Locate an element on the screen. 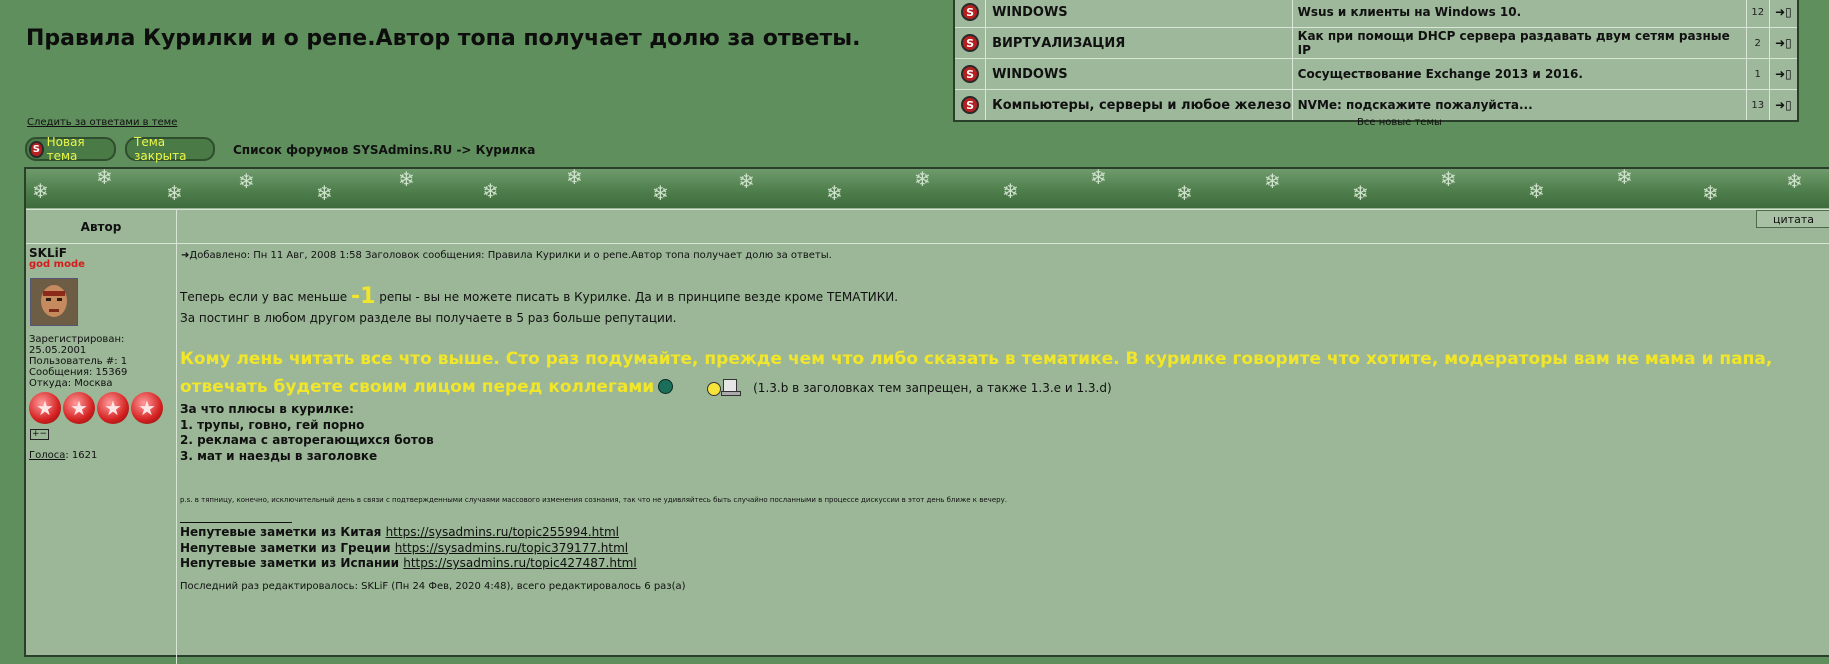 This screenshot has width=1829, height=664. breadcrumb: Список форумов SYSAdmins.RU -> Курилка is located at coordinates (384, 150).